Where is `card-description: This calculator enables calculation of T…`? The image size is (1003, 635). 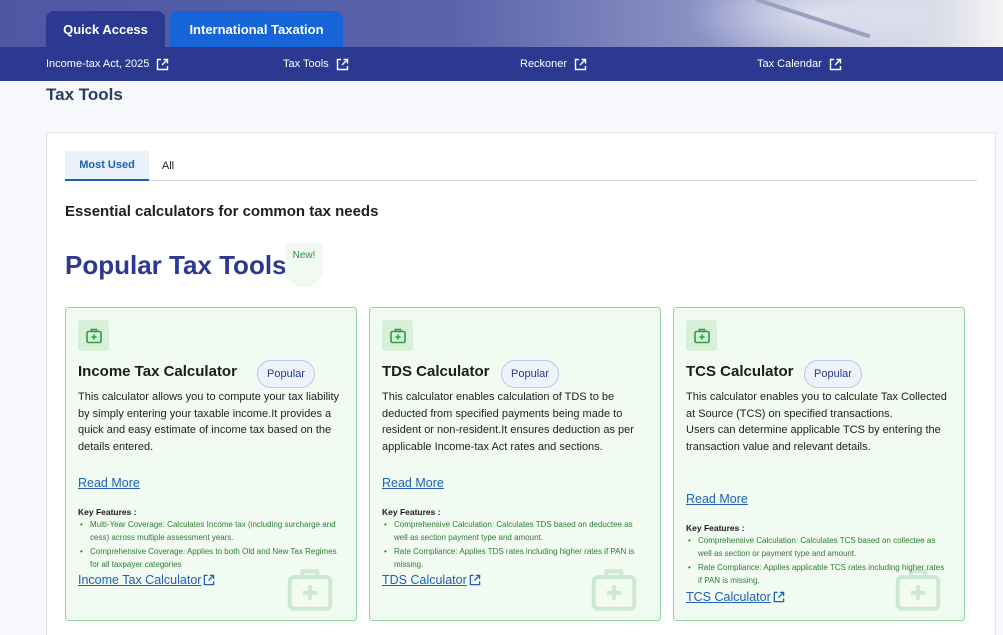
card-description: This calculator enables calculation of T… is located at coordinates (508, 422).